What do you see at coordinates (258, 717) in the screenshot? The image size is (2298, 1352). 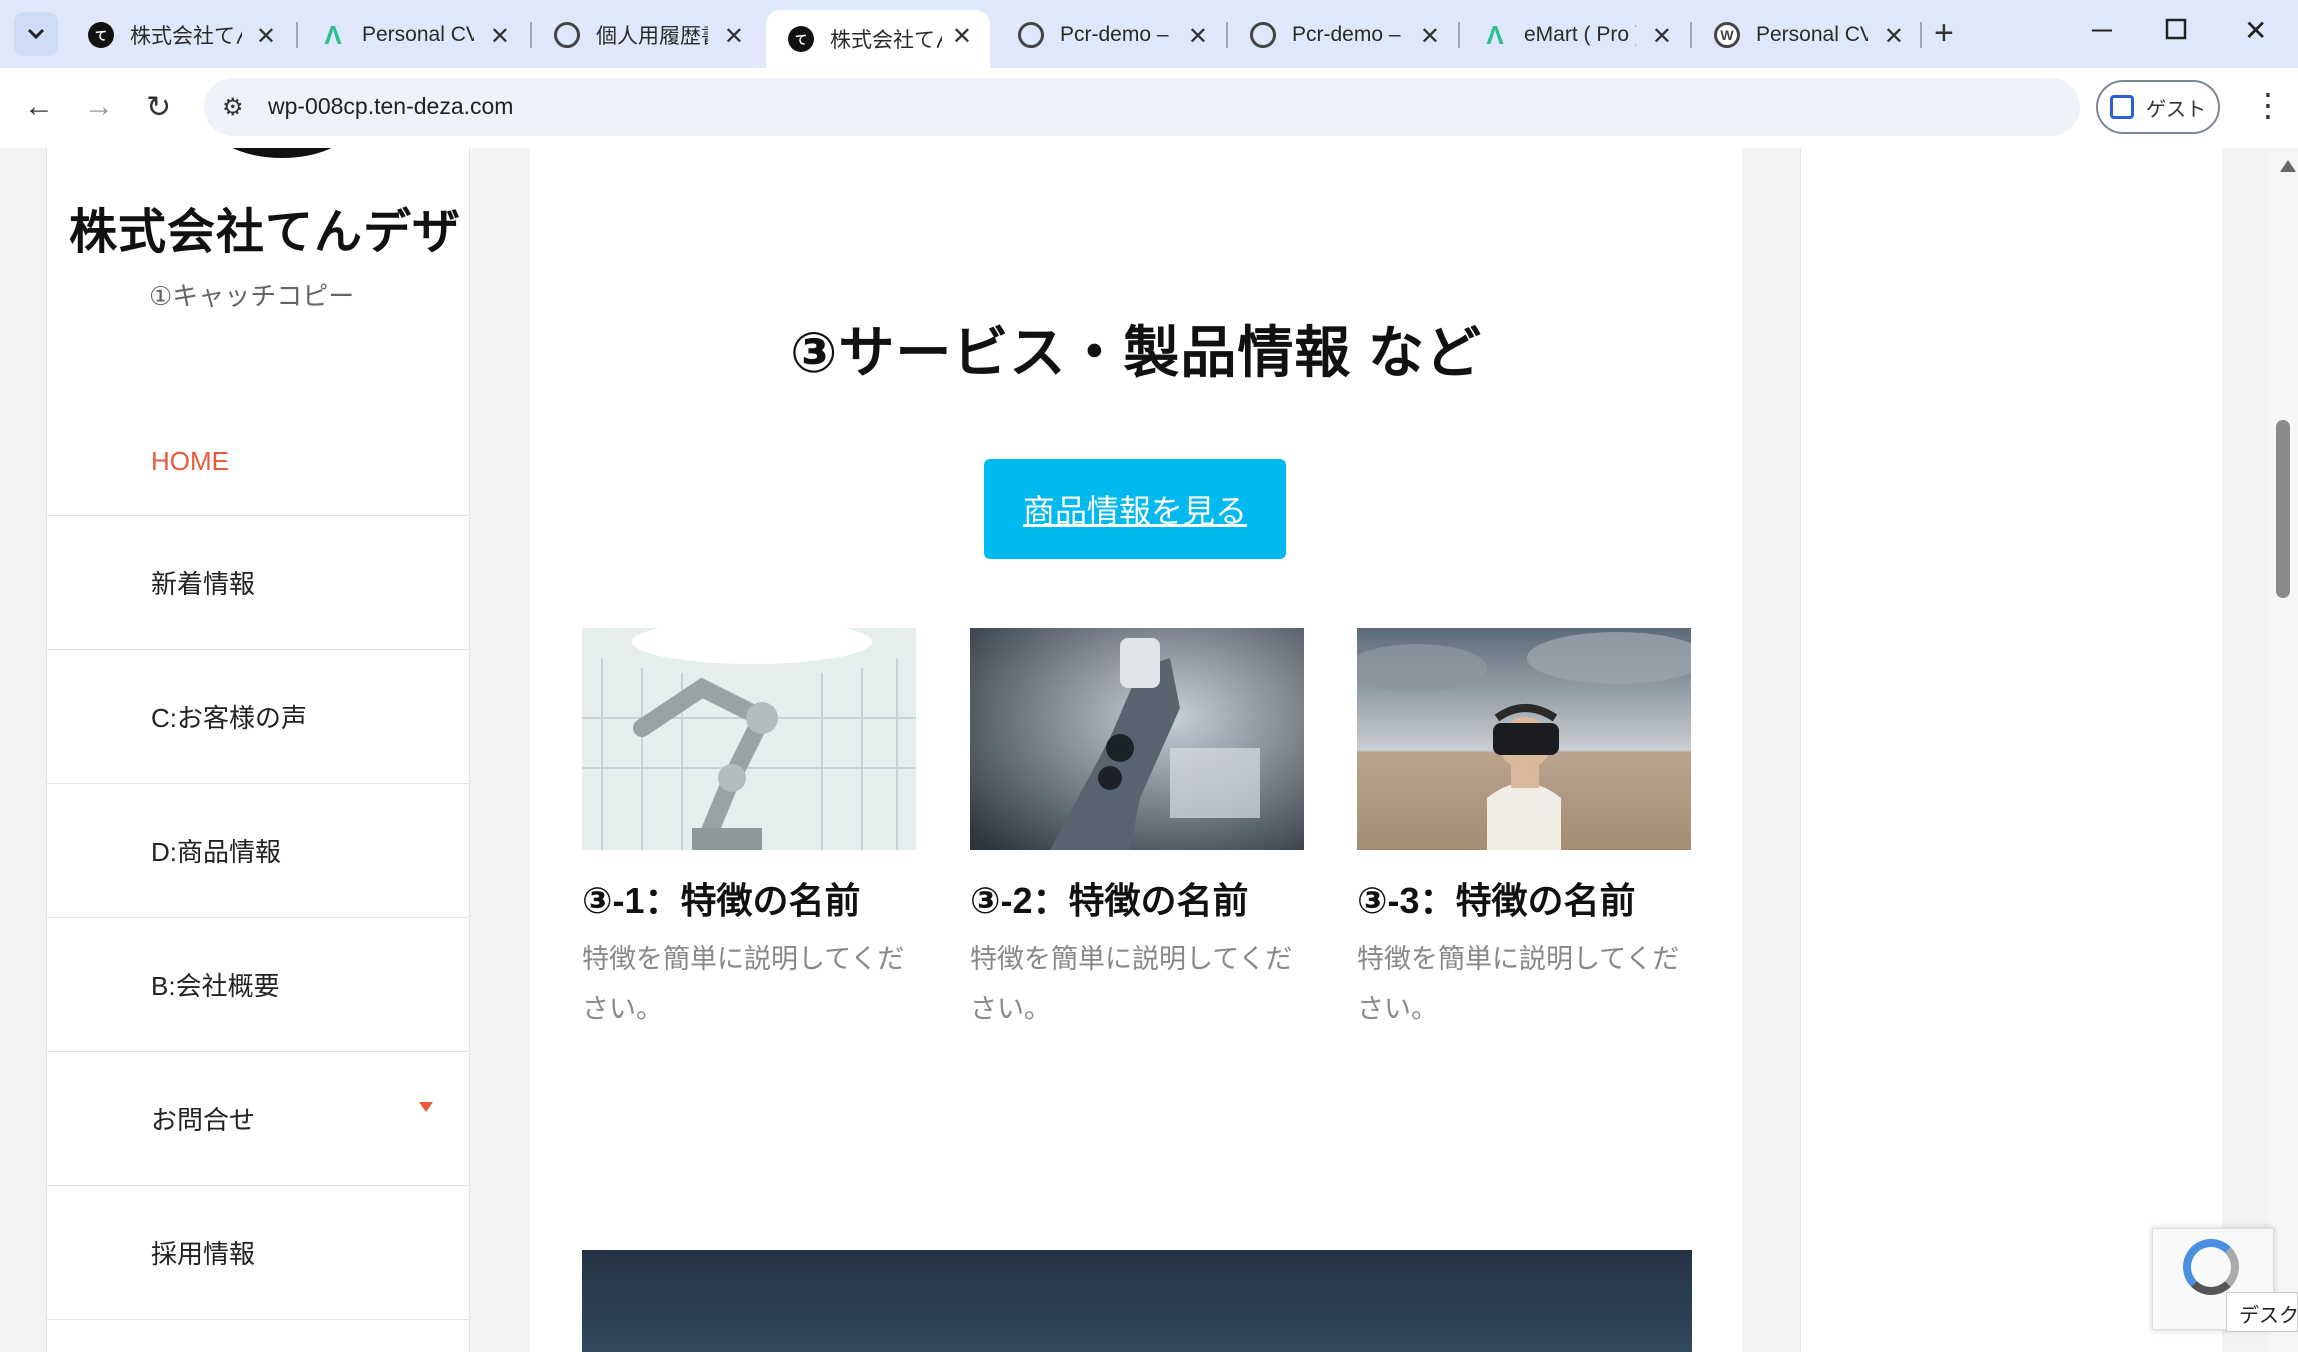 I see `menu-item-voices: C:お客様の声` at bounding box center [258, 717].